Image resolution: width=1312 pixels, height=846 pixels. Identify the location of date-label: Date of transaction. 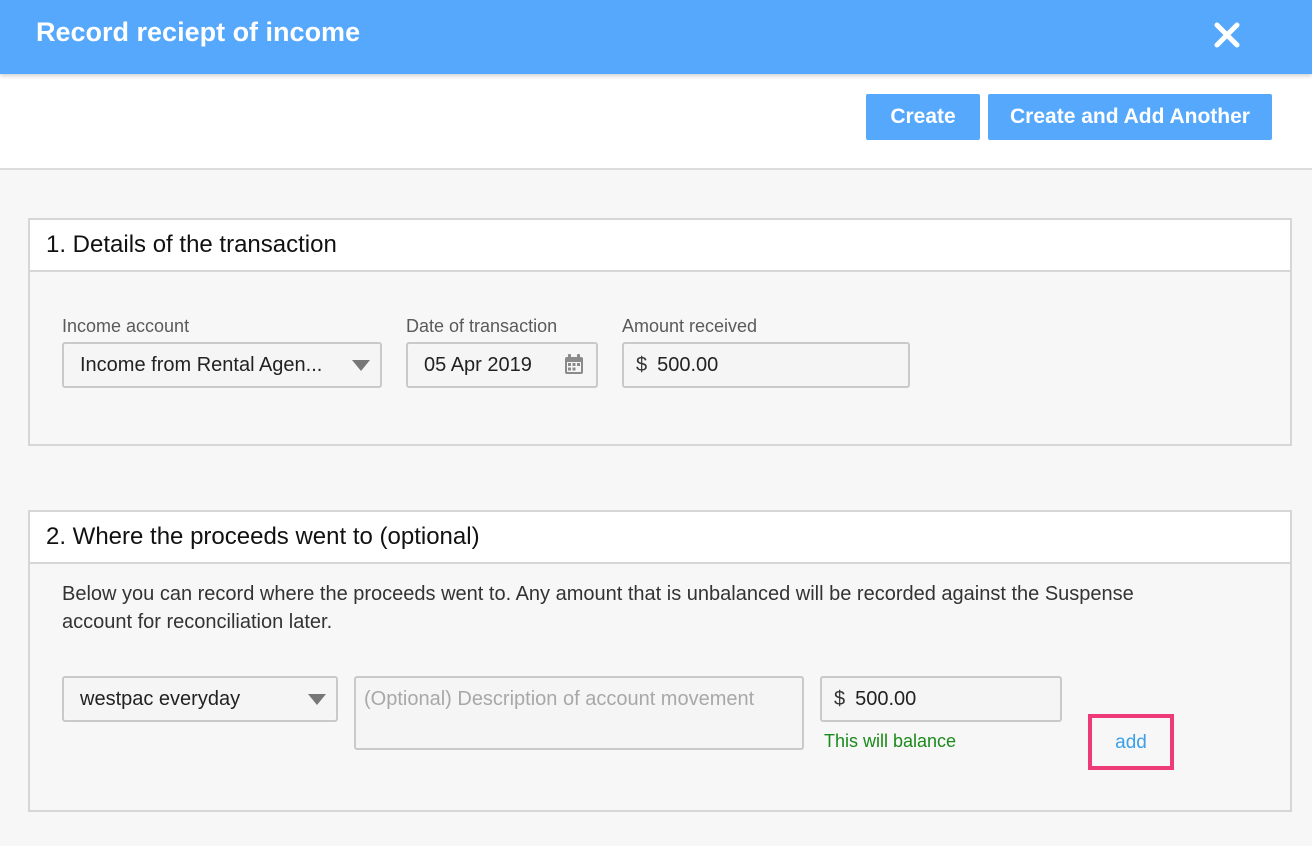
(482, 326).